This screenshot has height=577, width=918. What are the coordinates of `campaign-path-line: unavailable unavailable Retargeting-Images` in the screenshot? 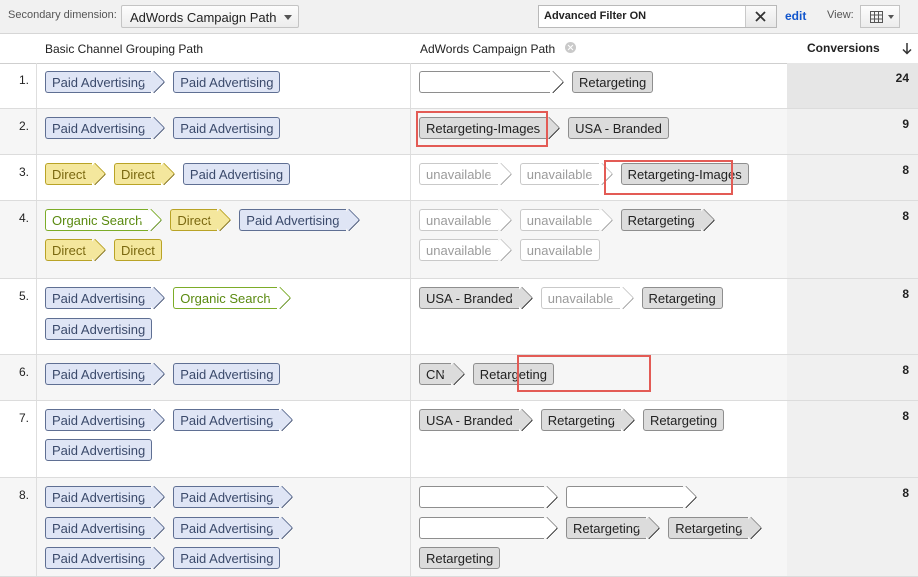 It's located at (589, 174).